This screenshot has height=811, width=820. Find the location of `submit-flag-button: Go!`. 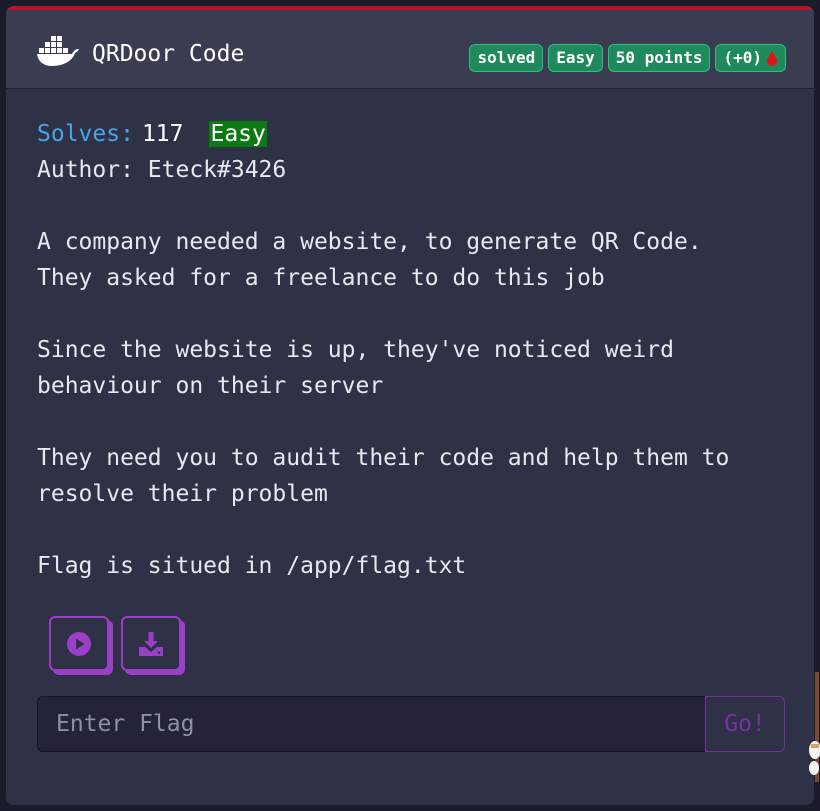

submit-flag-button: Go! is located at coordinates (745, 724).